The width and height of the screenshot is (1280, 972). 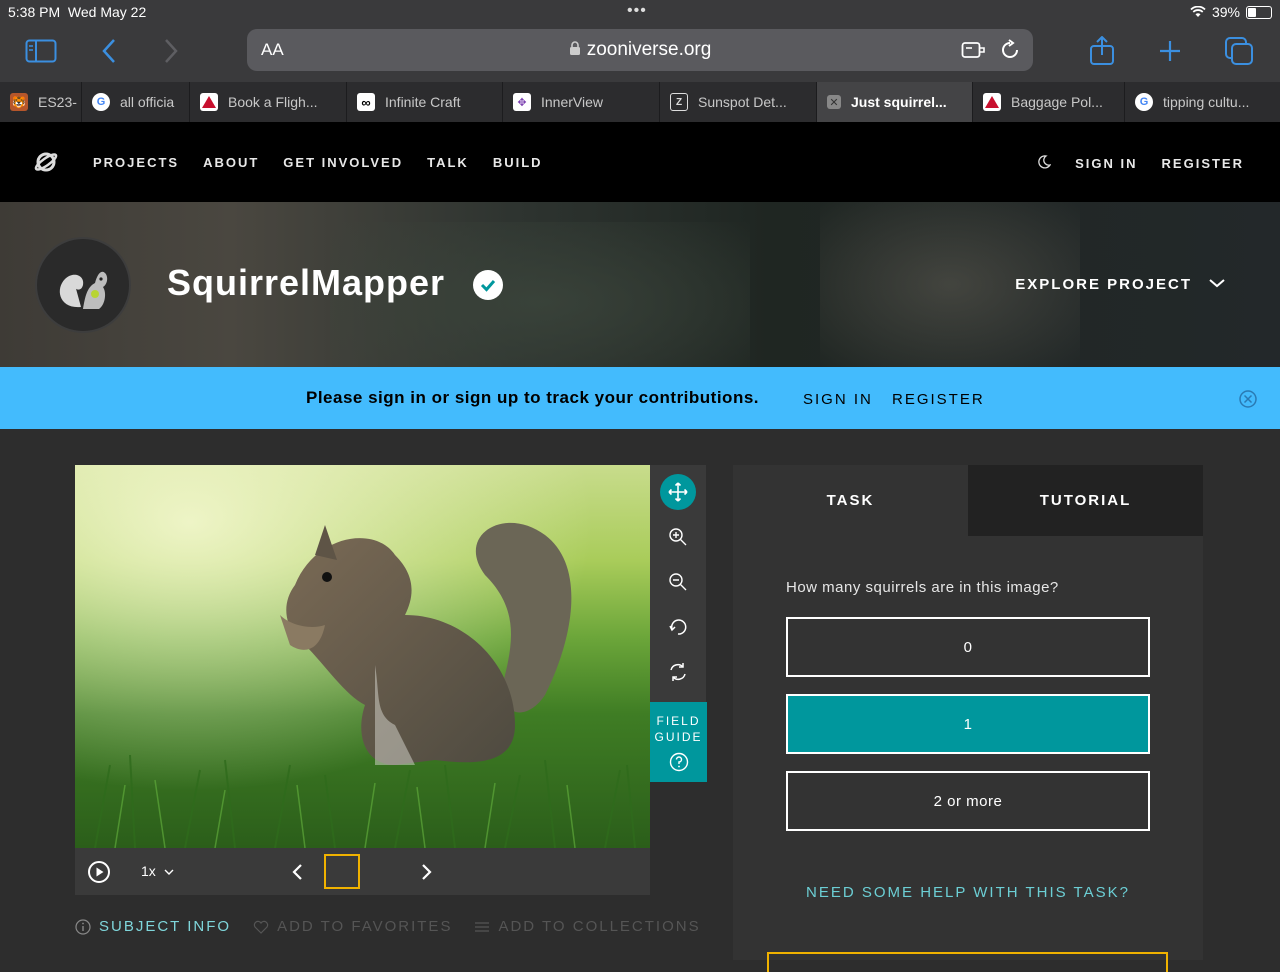 What do you see at coordinates (678, 737) in the screenshot?
I see `field-guide-label-line2: GUIDE` at bounding box center [678, 737].